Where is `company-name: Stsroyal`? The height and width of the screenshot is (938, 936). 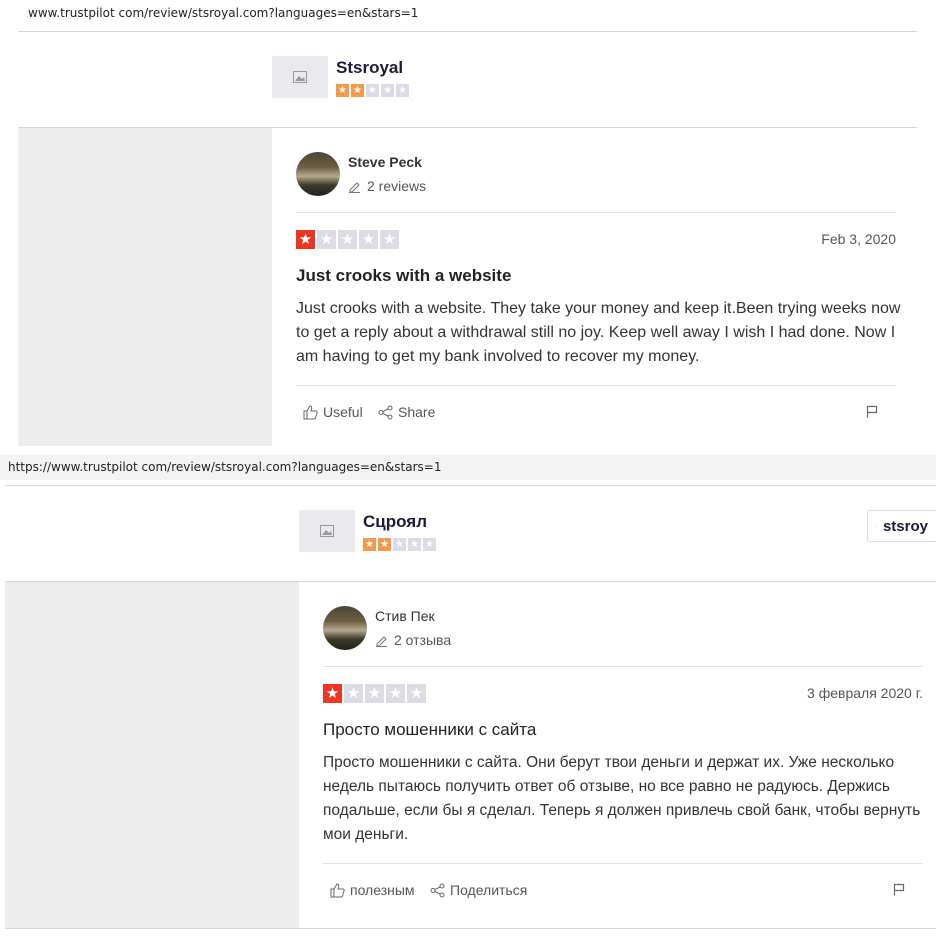 company-name: Stsroyal is located at coordinates (369, 68).